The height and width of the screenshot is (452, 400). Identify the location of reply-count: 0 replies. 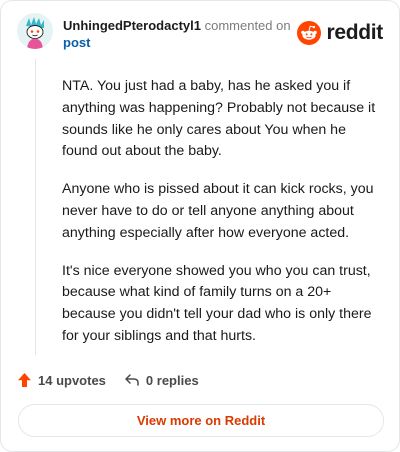
(172, 380).